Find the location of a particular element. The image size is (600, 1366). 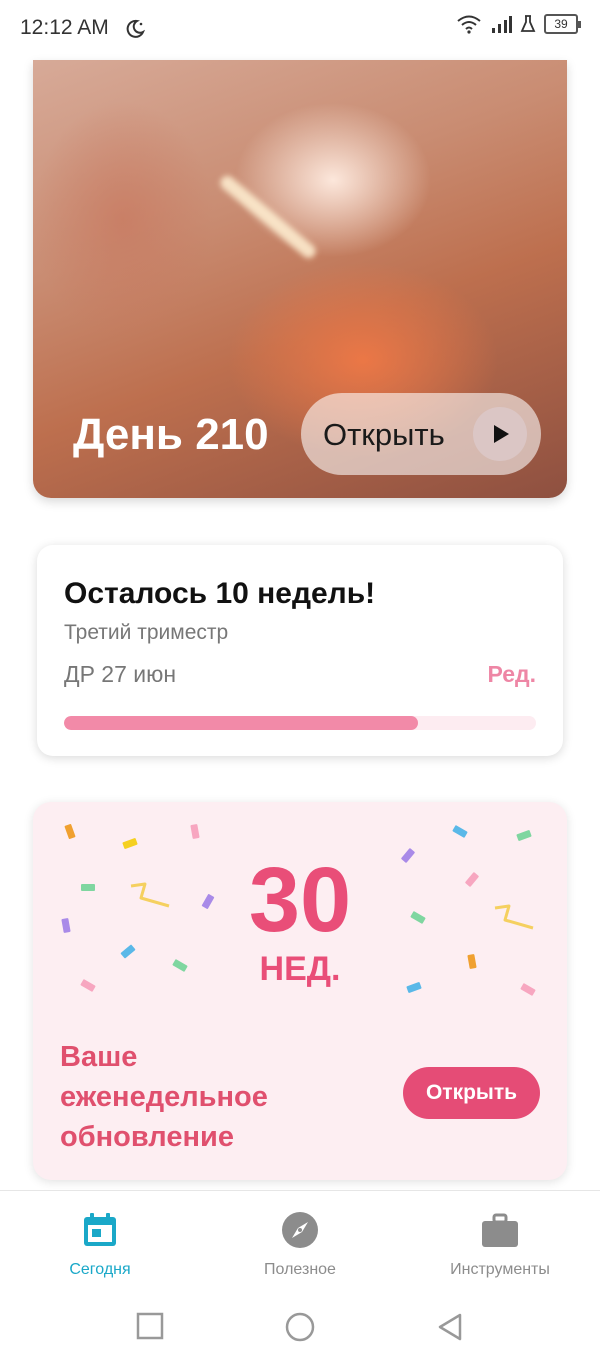

nav-tools-label: Инструменты is located at coordinates (500, 1269).